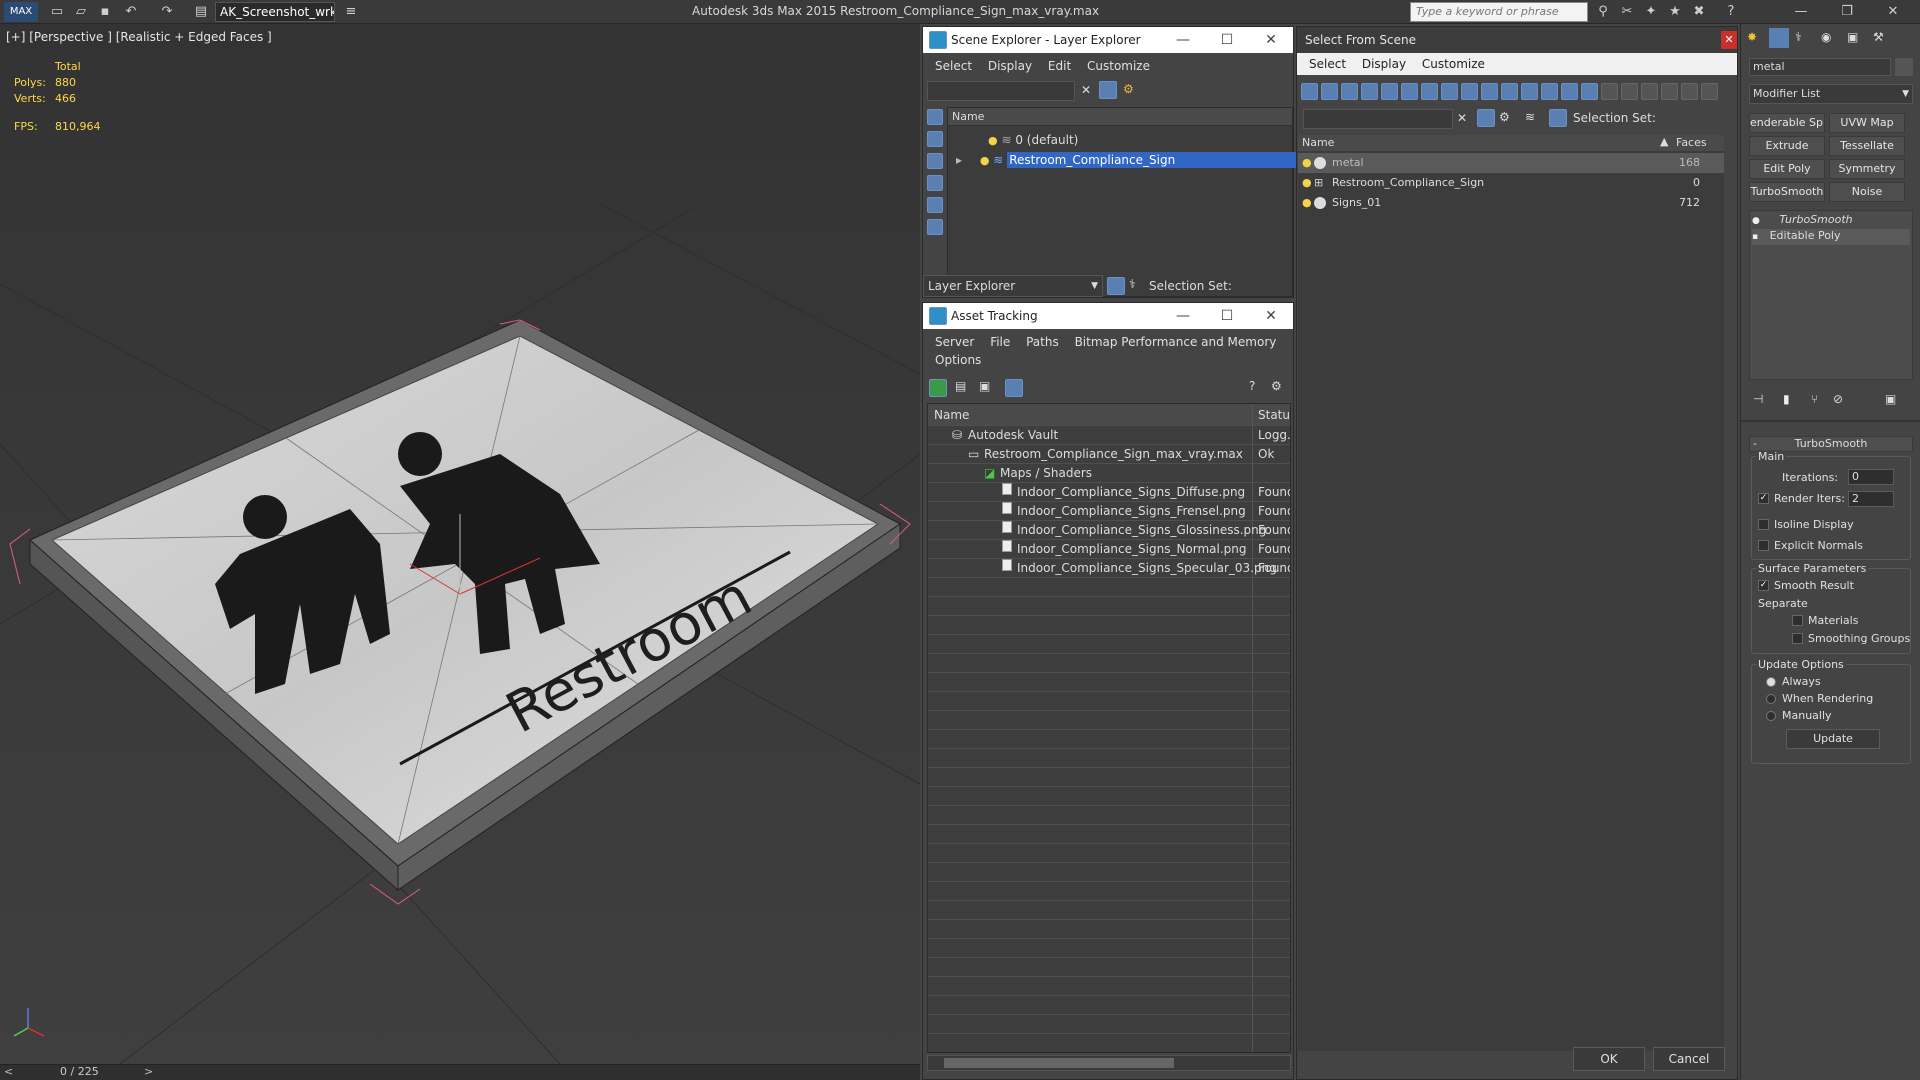 The height and width of the screenshot is (1080, 1920). What do you see at coordinates (1142, 160) in the screenshot?
I see `layer-row-restroom: ▸ ● ≋ Restroom_Compliance_Sign` at bounding box center [1142, 160].